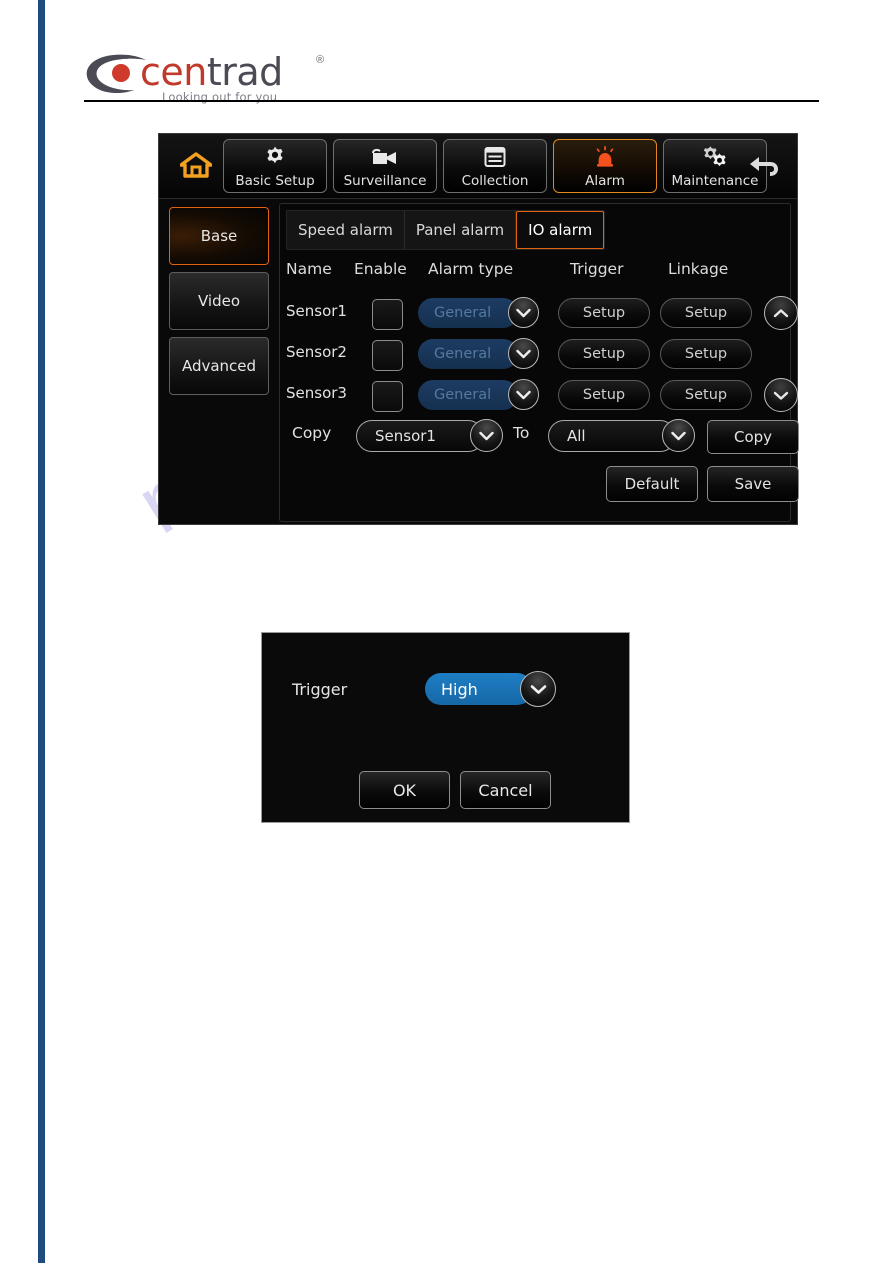 Image resolution: width=893 pixels, height=1263 pixels. What do you see at coordinates (495, 181) in the screenshot?
I see `nav-tab-label: Collection` at bounding box center [495, 181].